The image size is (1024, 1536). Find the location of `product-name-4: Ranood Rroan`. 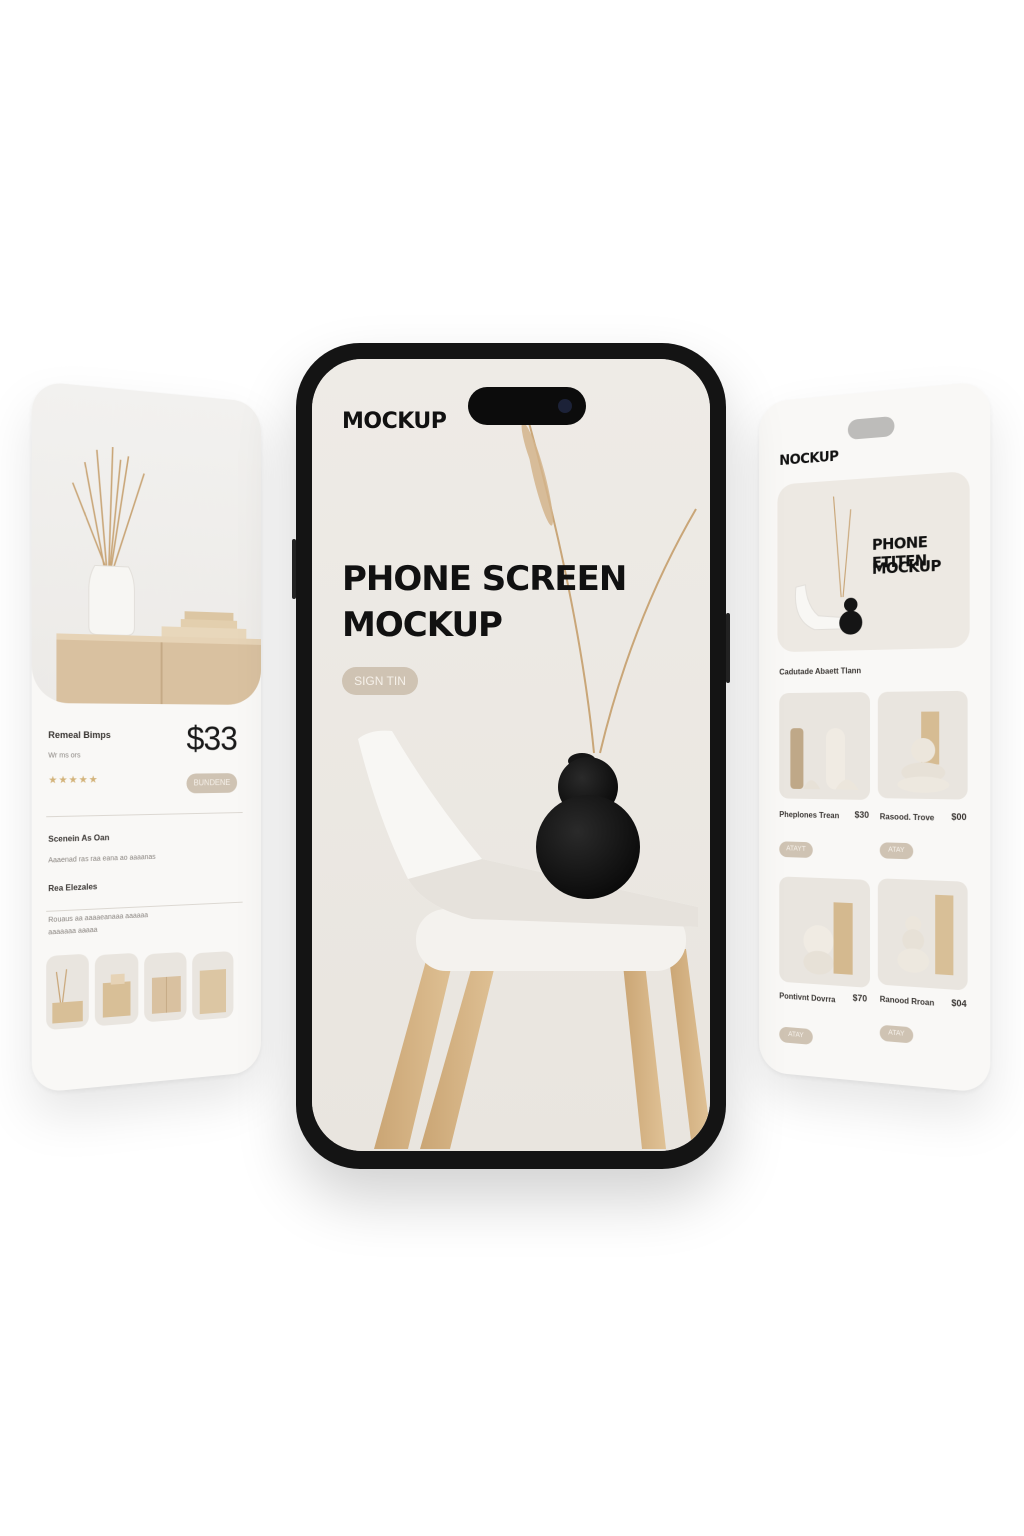

product-name-4: Ranood Rroan is located at coordinates (907, 1001).